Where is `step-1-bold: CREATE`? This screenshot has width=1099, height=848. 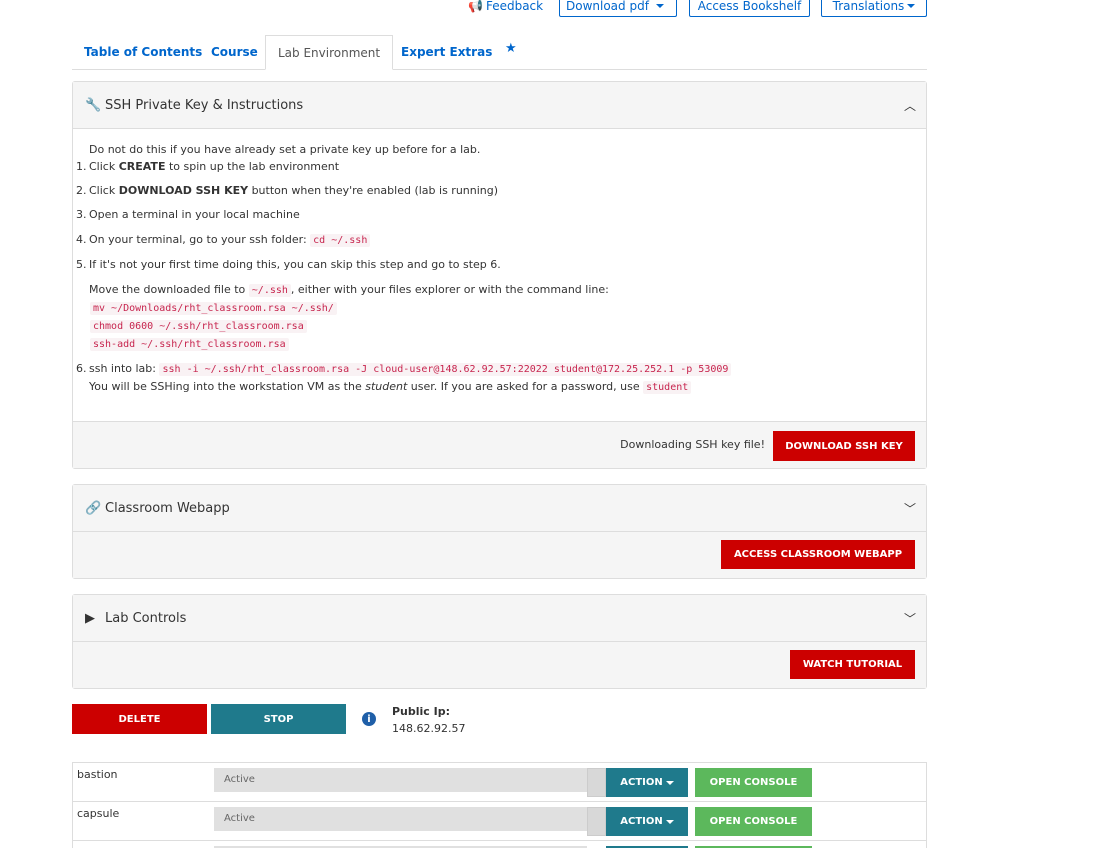
step-1-bold: CREATE is located at coordinates (142, 166).